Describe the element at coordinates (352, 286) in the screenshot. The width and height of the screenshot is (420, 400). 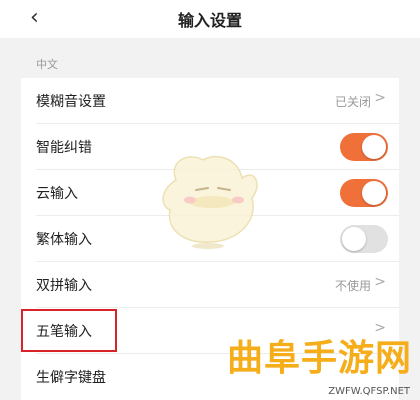
I see `row-value: 不使用` at that location.